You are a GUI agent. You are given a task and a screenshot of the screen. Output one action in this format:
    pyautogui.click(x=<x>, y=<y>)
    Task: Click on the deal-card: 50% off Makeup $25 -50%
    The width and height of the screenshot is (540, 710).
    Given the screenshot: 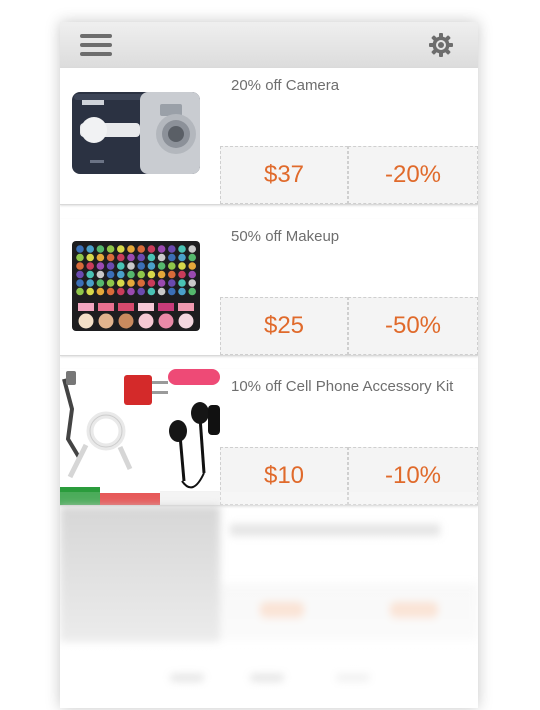 What is the action you would take?
    pyautogui.click(x=269, y=287)
    